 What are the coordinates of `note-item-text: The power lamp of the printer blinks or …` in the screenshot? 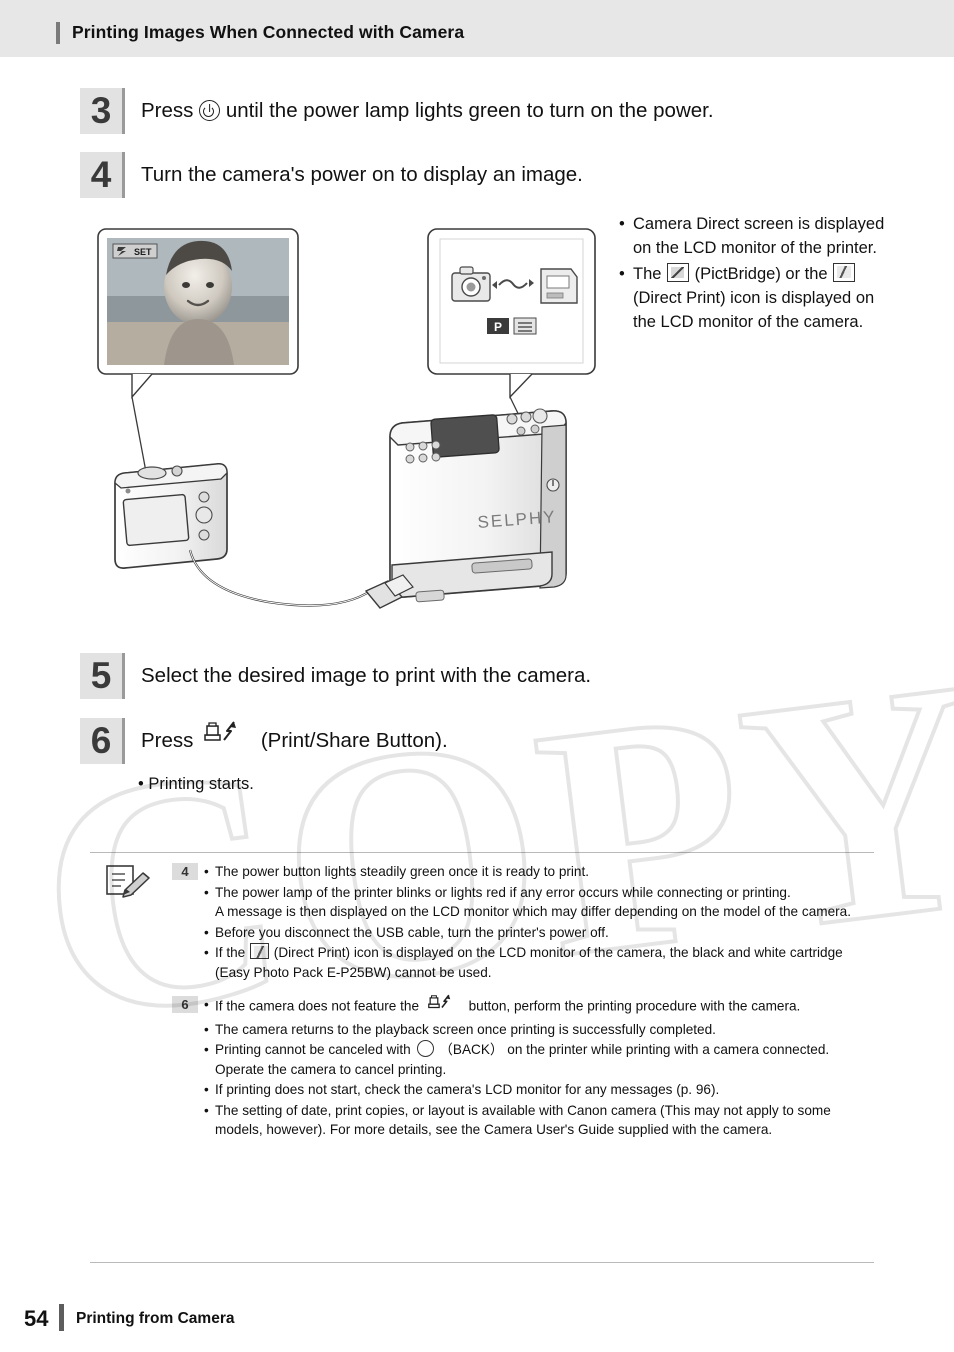 It's located at (543, 902).